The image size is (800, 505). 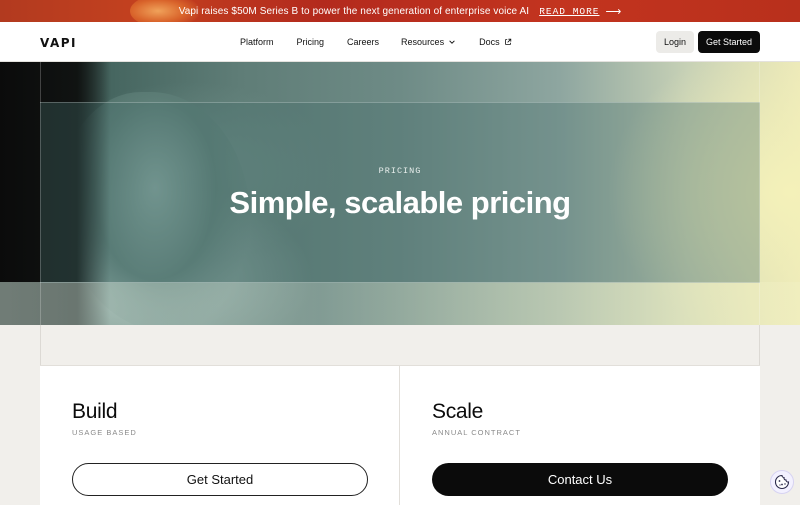 I want to click on cookie-settings-button, so click(x=782, y=482).